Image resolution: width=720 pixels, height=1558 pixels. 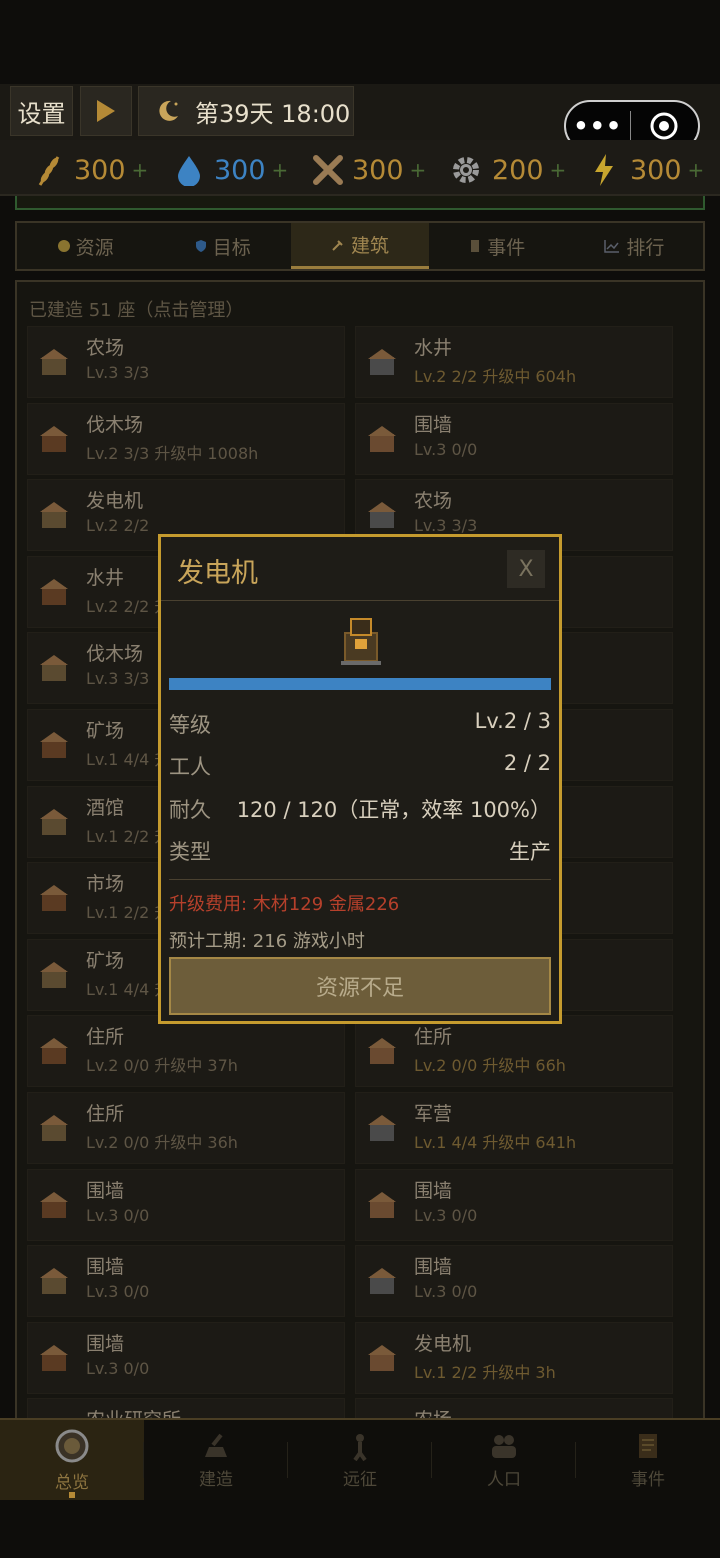 I want to click on expedition-icon, so click(x=360, y=1447).